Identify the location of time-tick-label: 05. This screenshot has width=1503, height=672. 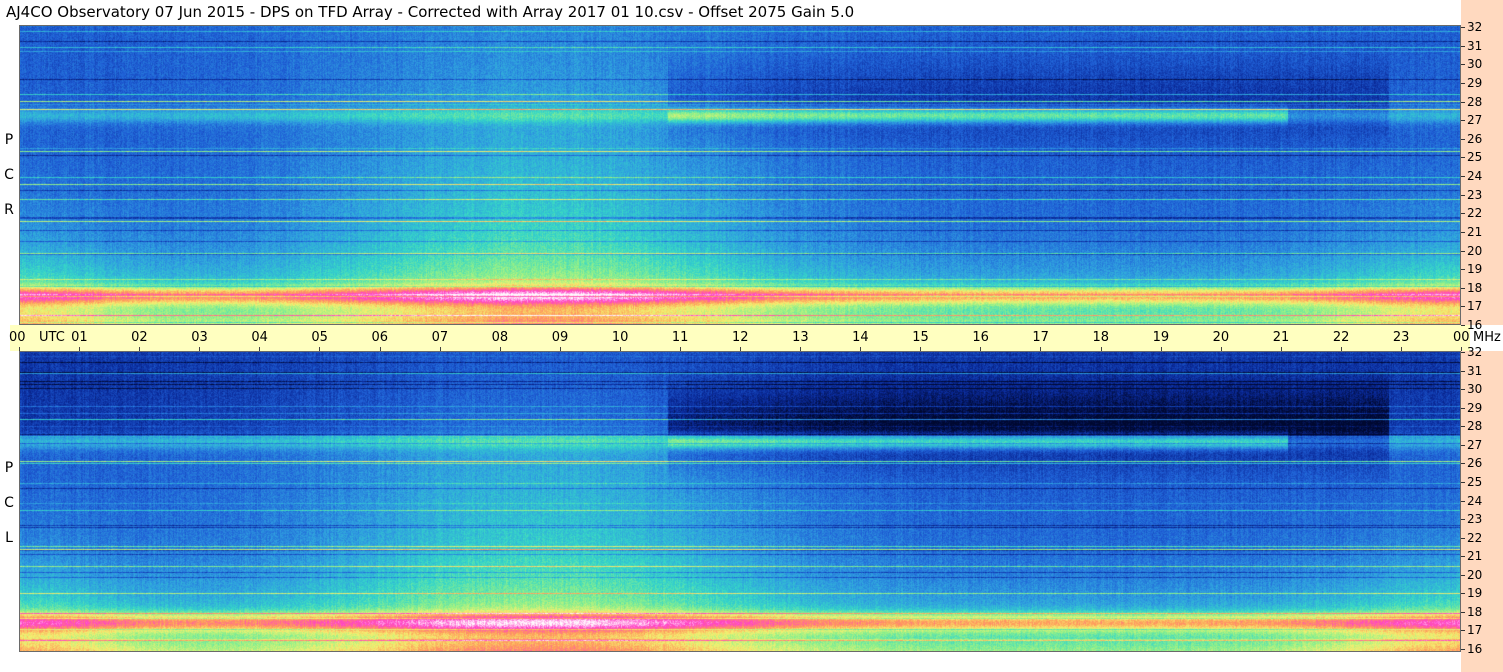
(319, 337).